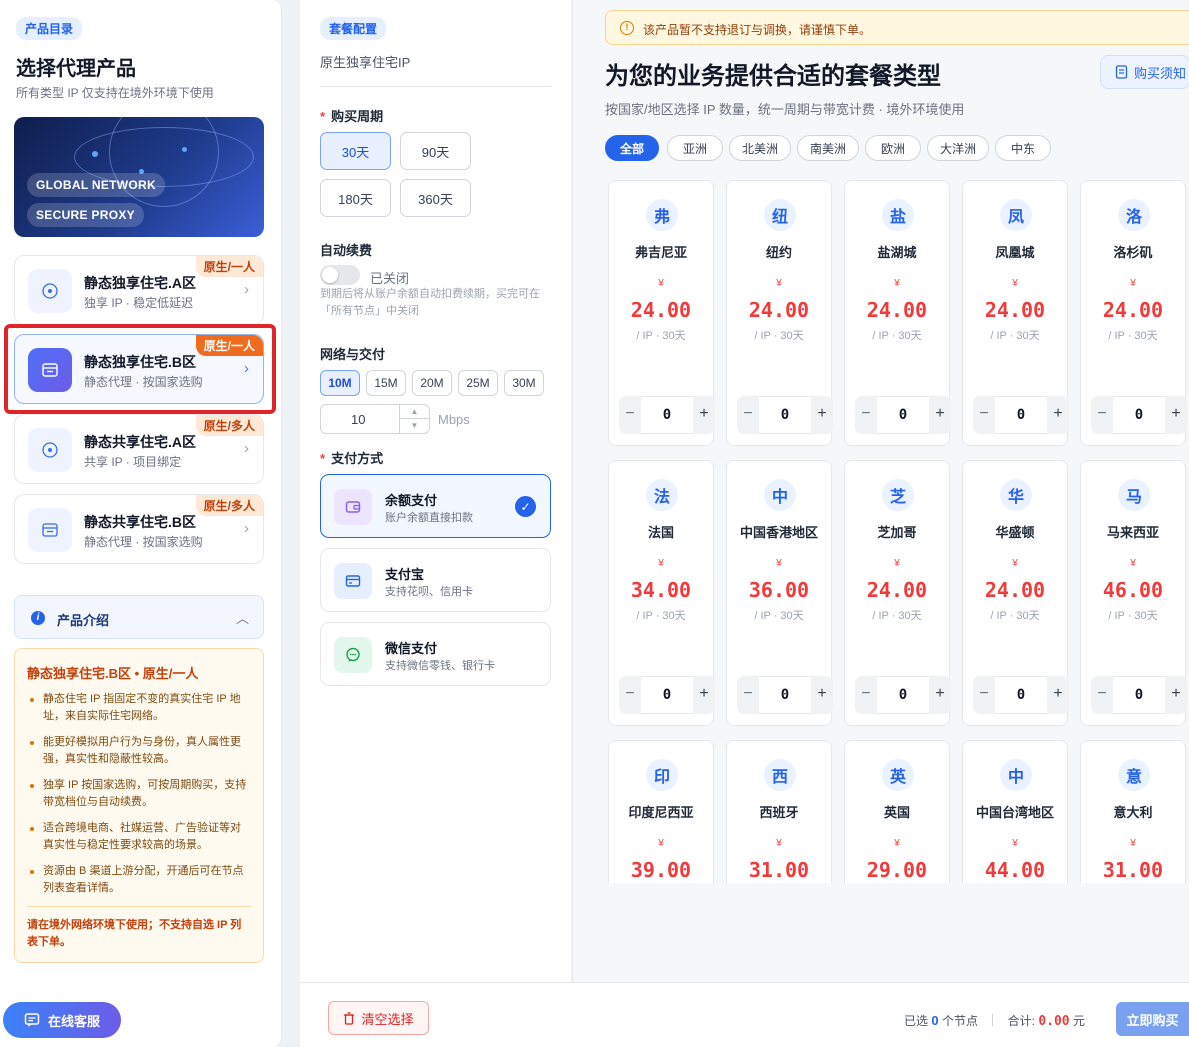 The image size is (1189, 1047). What do you see at coordinates (1121, 72) in the screenshot?
I see `document-icon` at bounding box center [1121, 72].